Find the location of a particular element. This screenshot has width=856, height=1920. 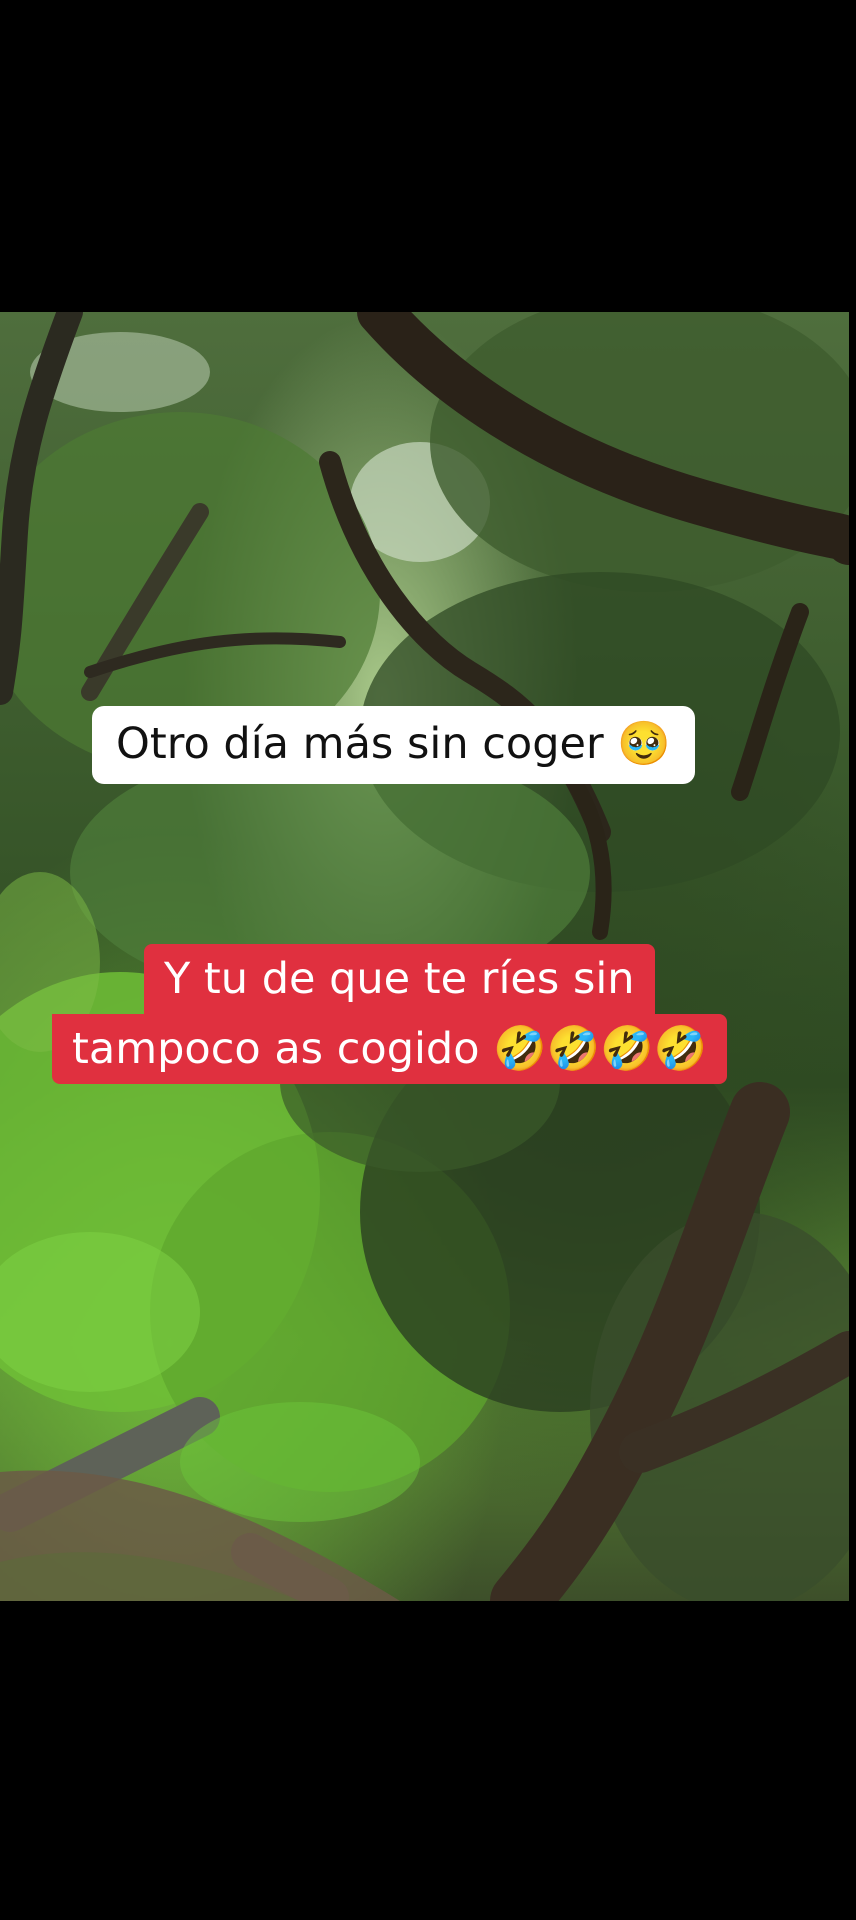

caption-top: Otro día más sin coger 🥹 is located at coordinates (393, 745).